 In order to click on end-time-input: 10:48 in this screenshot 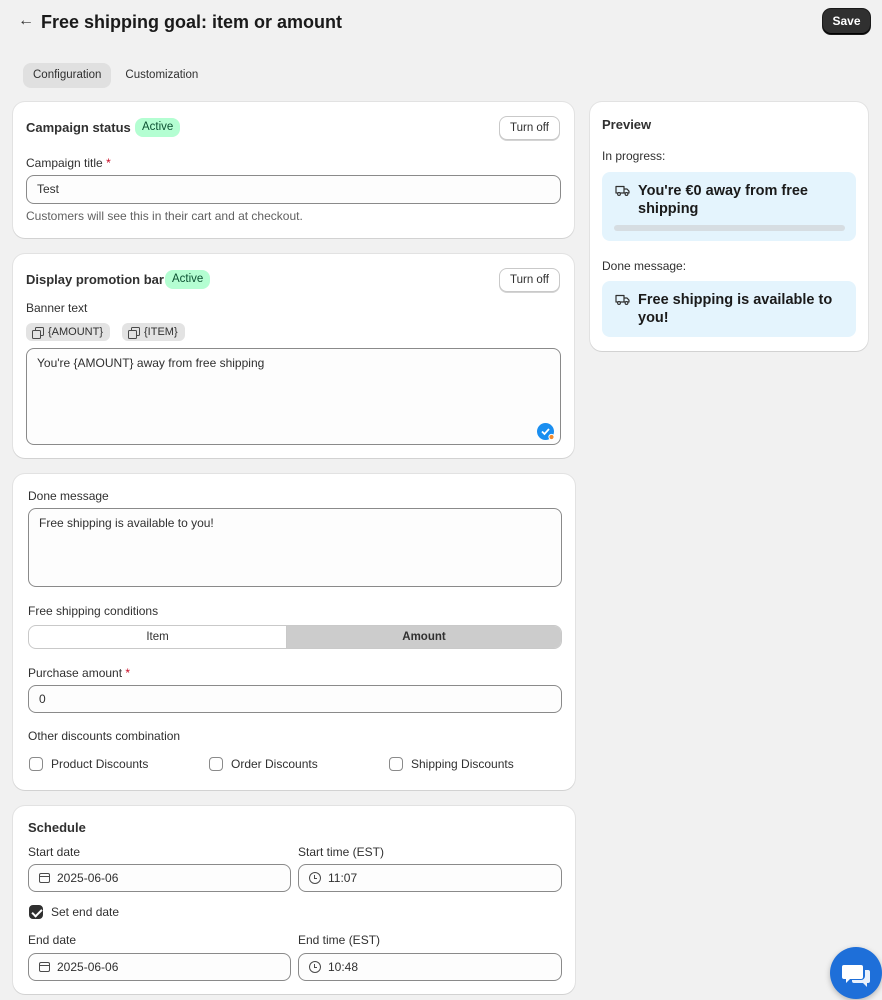, I will do `click(430, 967)`.